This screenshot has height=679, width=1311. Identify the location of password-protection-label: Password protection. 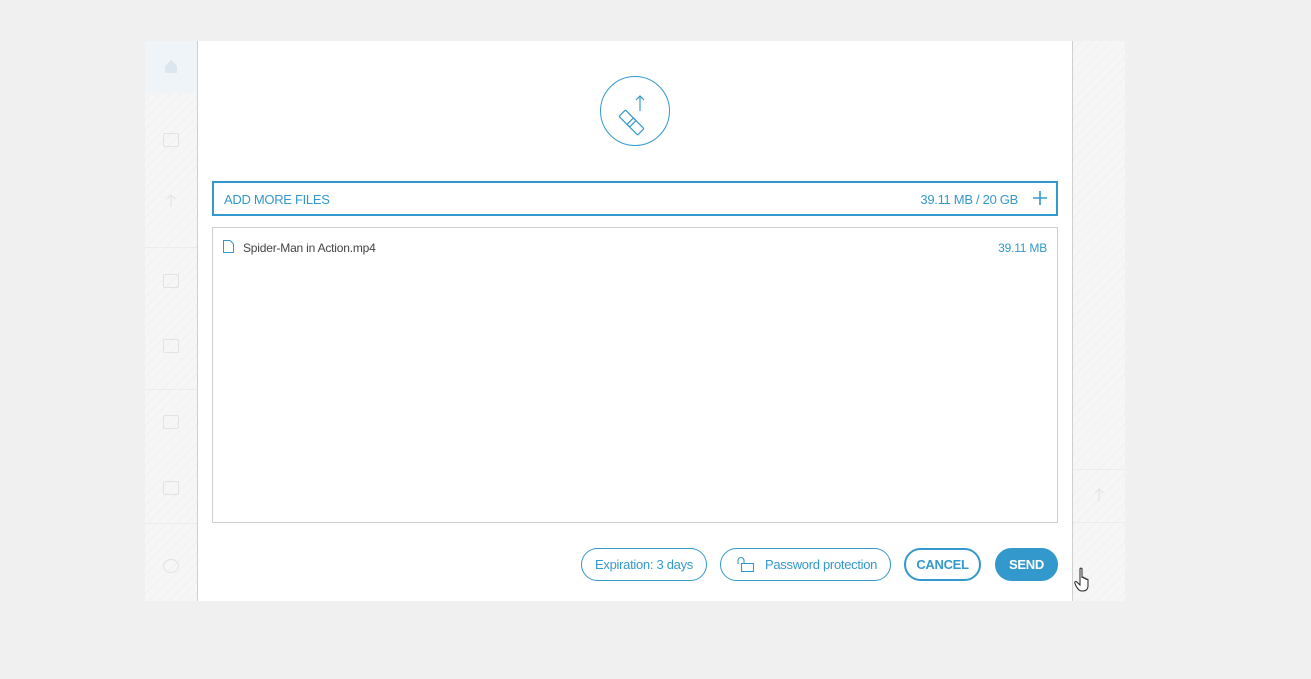
(821, 564).